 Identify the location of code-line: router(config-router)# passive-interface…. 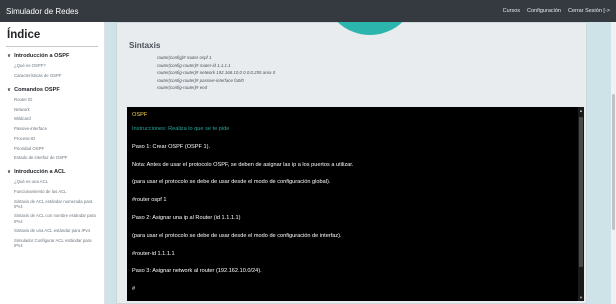
(200, 80).